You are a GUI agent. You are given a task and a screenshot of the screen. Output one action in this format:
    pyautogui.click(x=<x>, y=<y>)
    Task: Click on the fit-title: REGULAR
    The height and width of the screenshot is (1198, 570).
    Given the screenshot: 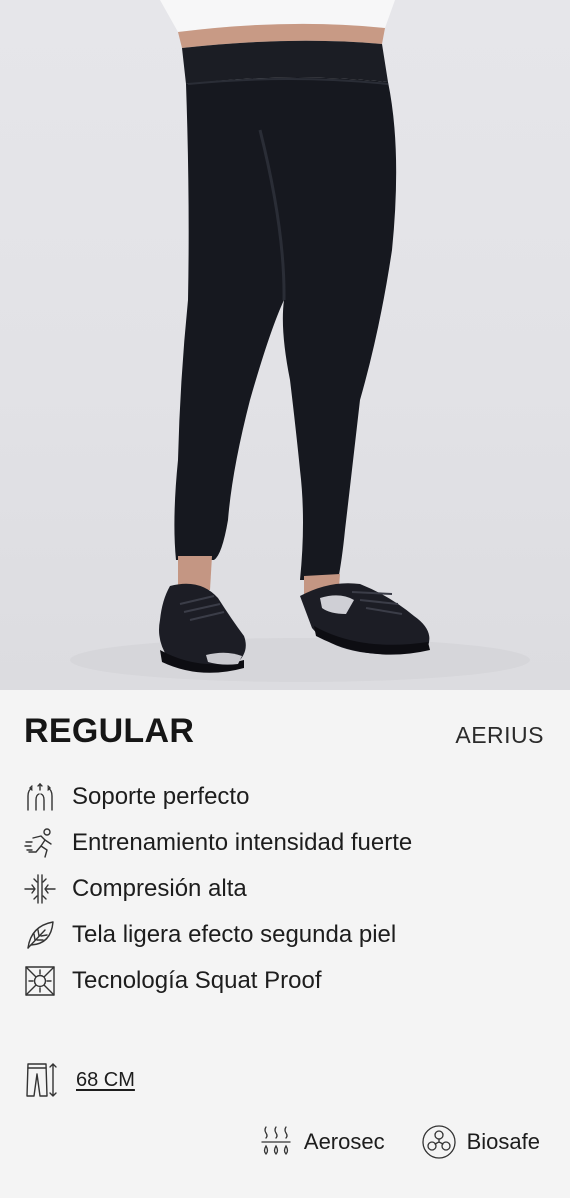 What is the action you would take?
    pyautogui.click(x=109, y=731)
    